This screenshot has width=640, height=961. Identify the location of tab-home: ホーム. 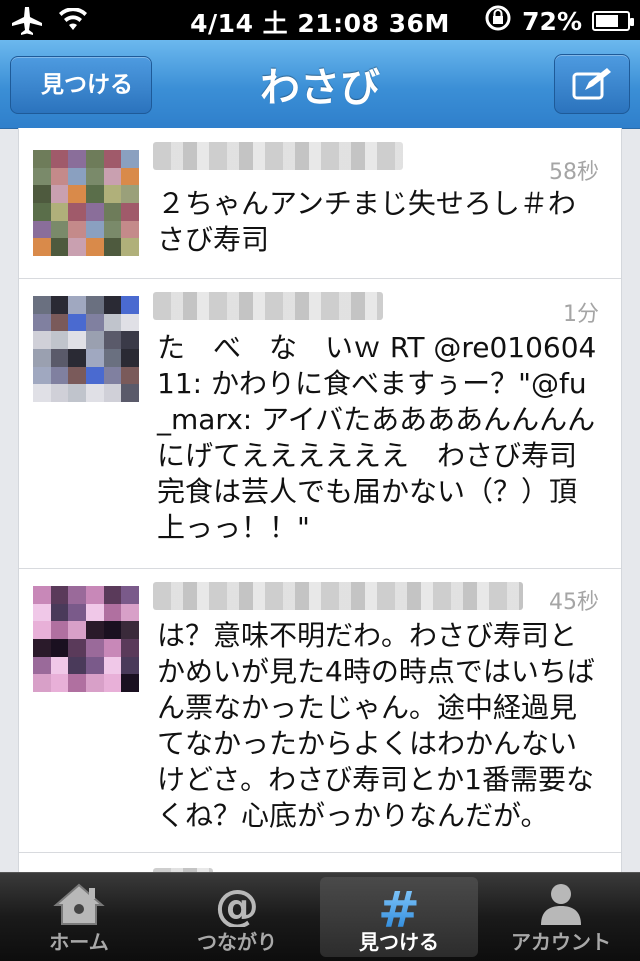
(79, 917).